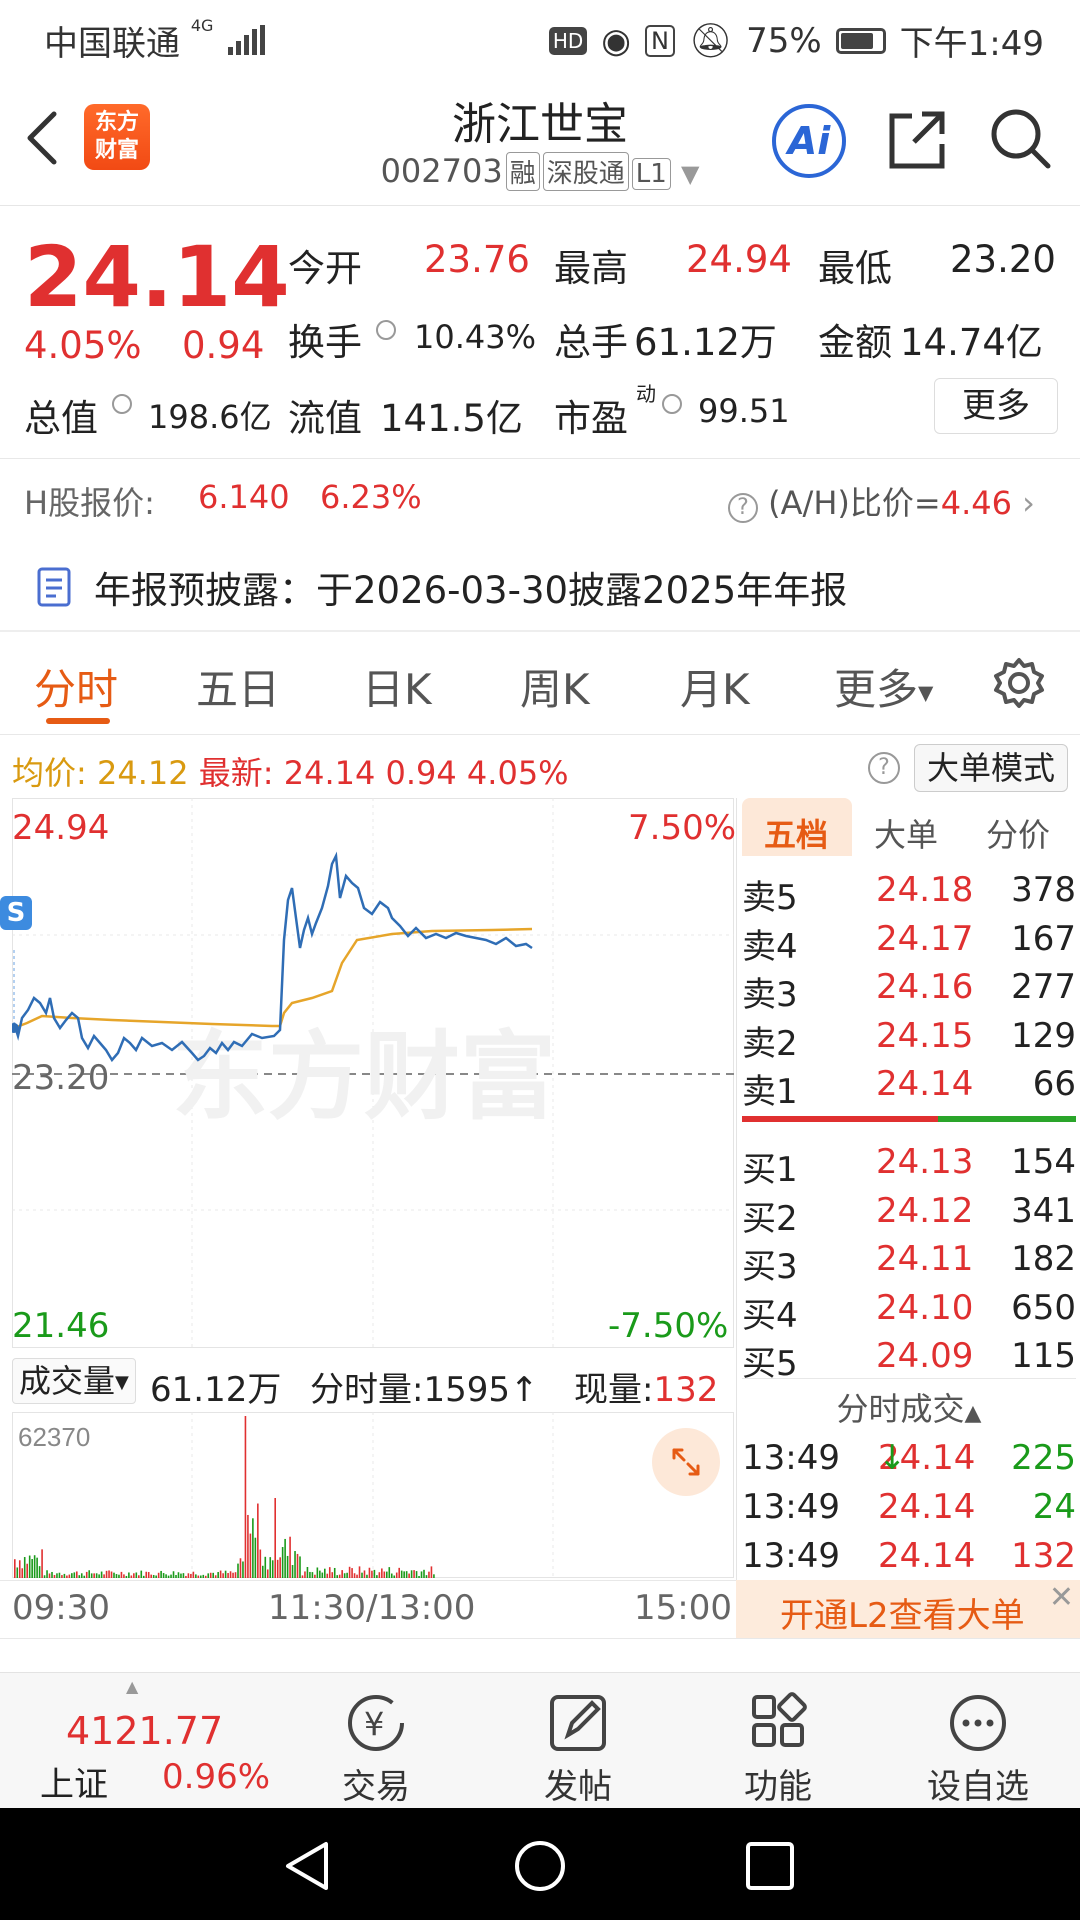  I want to click on nav-add-watchlist: 设自选, so click(978, 1740).